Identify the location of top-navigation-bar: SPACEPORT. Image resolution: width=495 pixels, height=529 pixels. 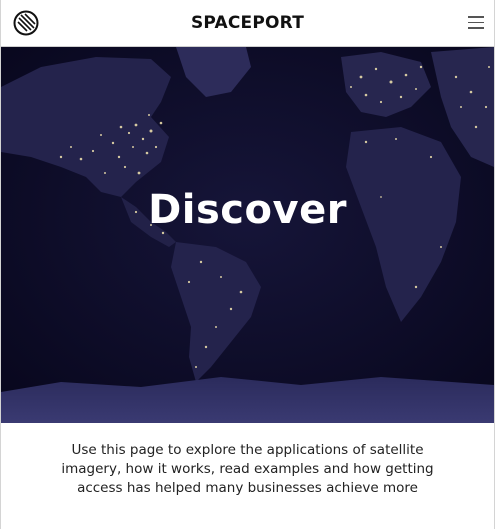
(247, 23).